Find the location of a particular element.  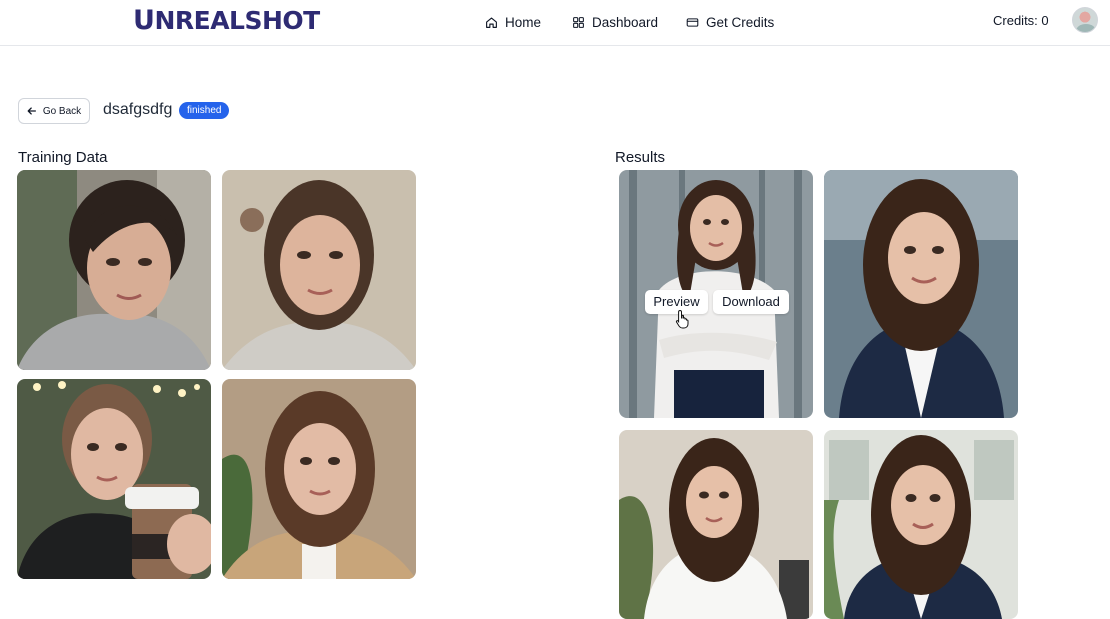

download-button: Download is located at coordinates (751, 302).